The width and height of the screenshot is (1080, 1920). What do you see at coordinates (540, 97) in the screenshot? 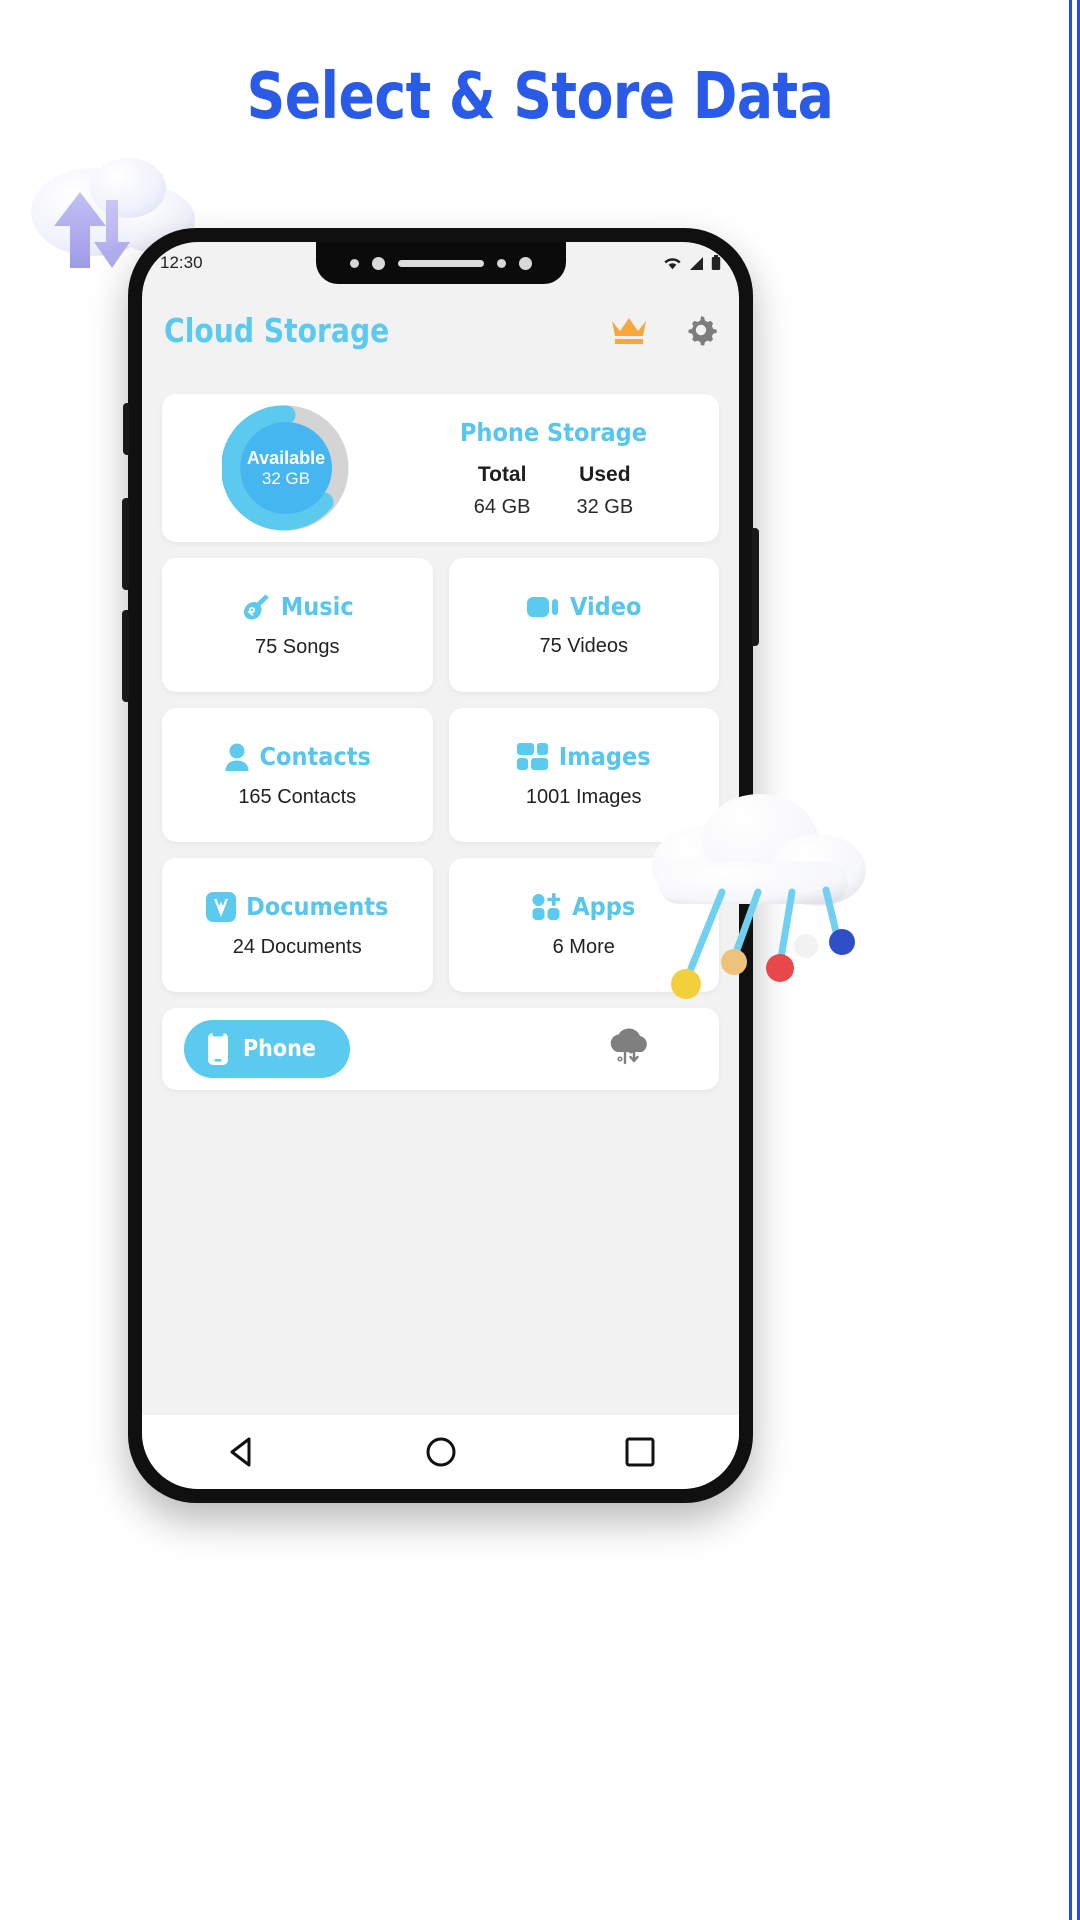
I see `page-title: Select & Store Data` at bounding box center [540, 97].